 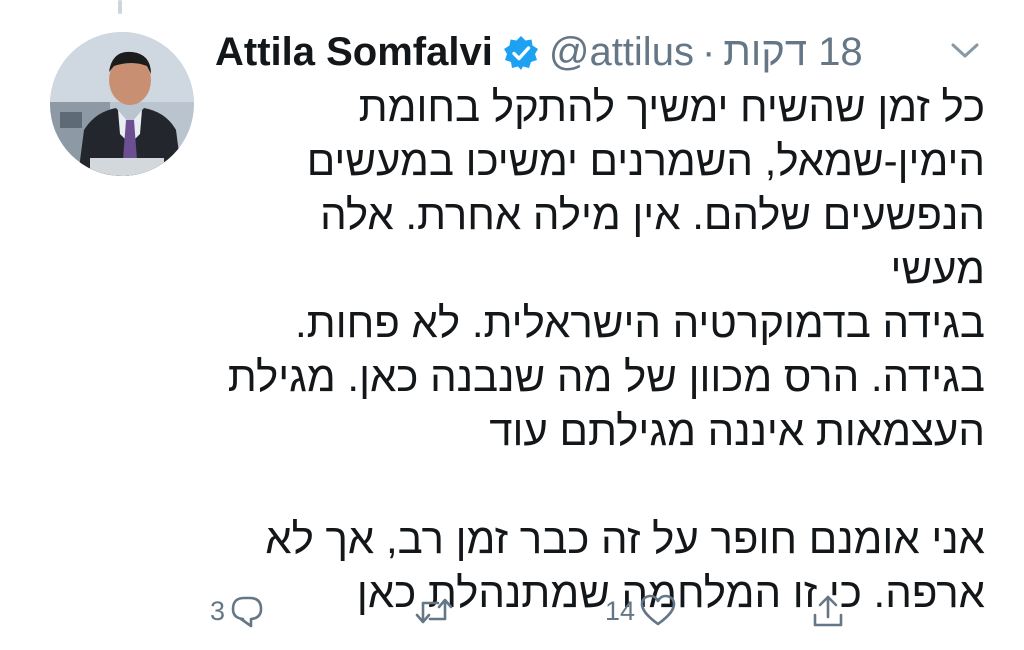 I want to click on share-button, so click(x=828, y=611).